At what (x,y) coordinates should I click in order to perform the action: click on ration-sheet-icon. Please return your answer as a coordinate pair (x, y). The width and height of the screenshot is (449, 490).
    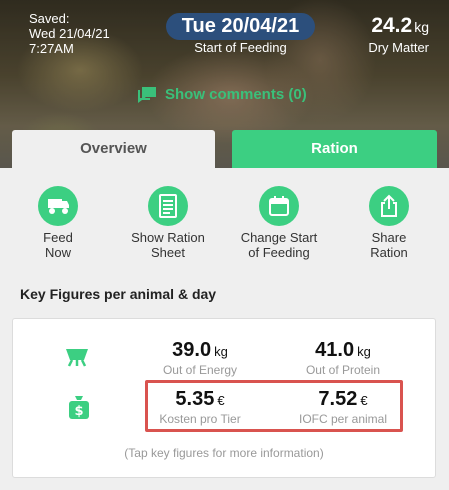
    Looking at the image, I should click on (168, 206).